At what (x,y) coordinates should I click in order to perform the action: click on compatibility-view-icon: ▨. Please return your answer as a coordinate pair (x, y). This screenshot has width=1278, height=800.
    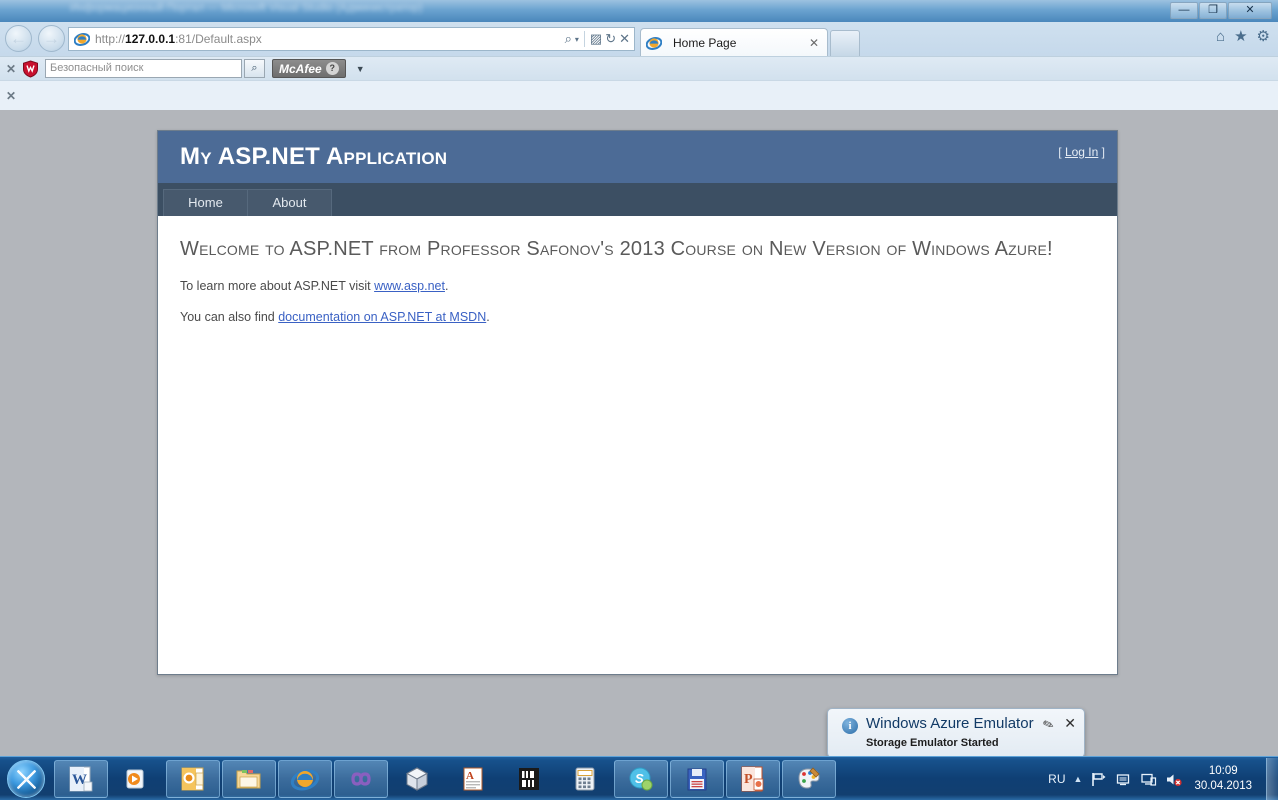
    Looking at the image, I should click on (596, 39).